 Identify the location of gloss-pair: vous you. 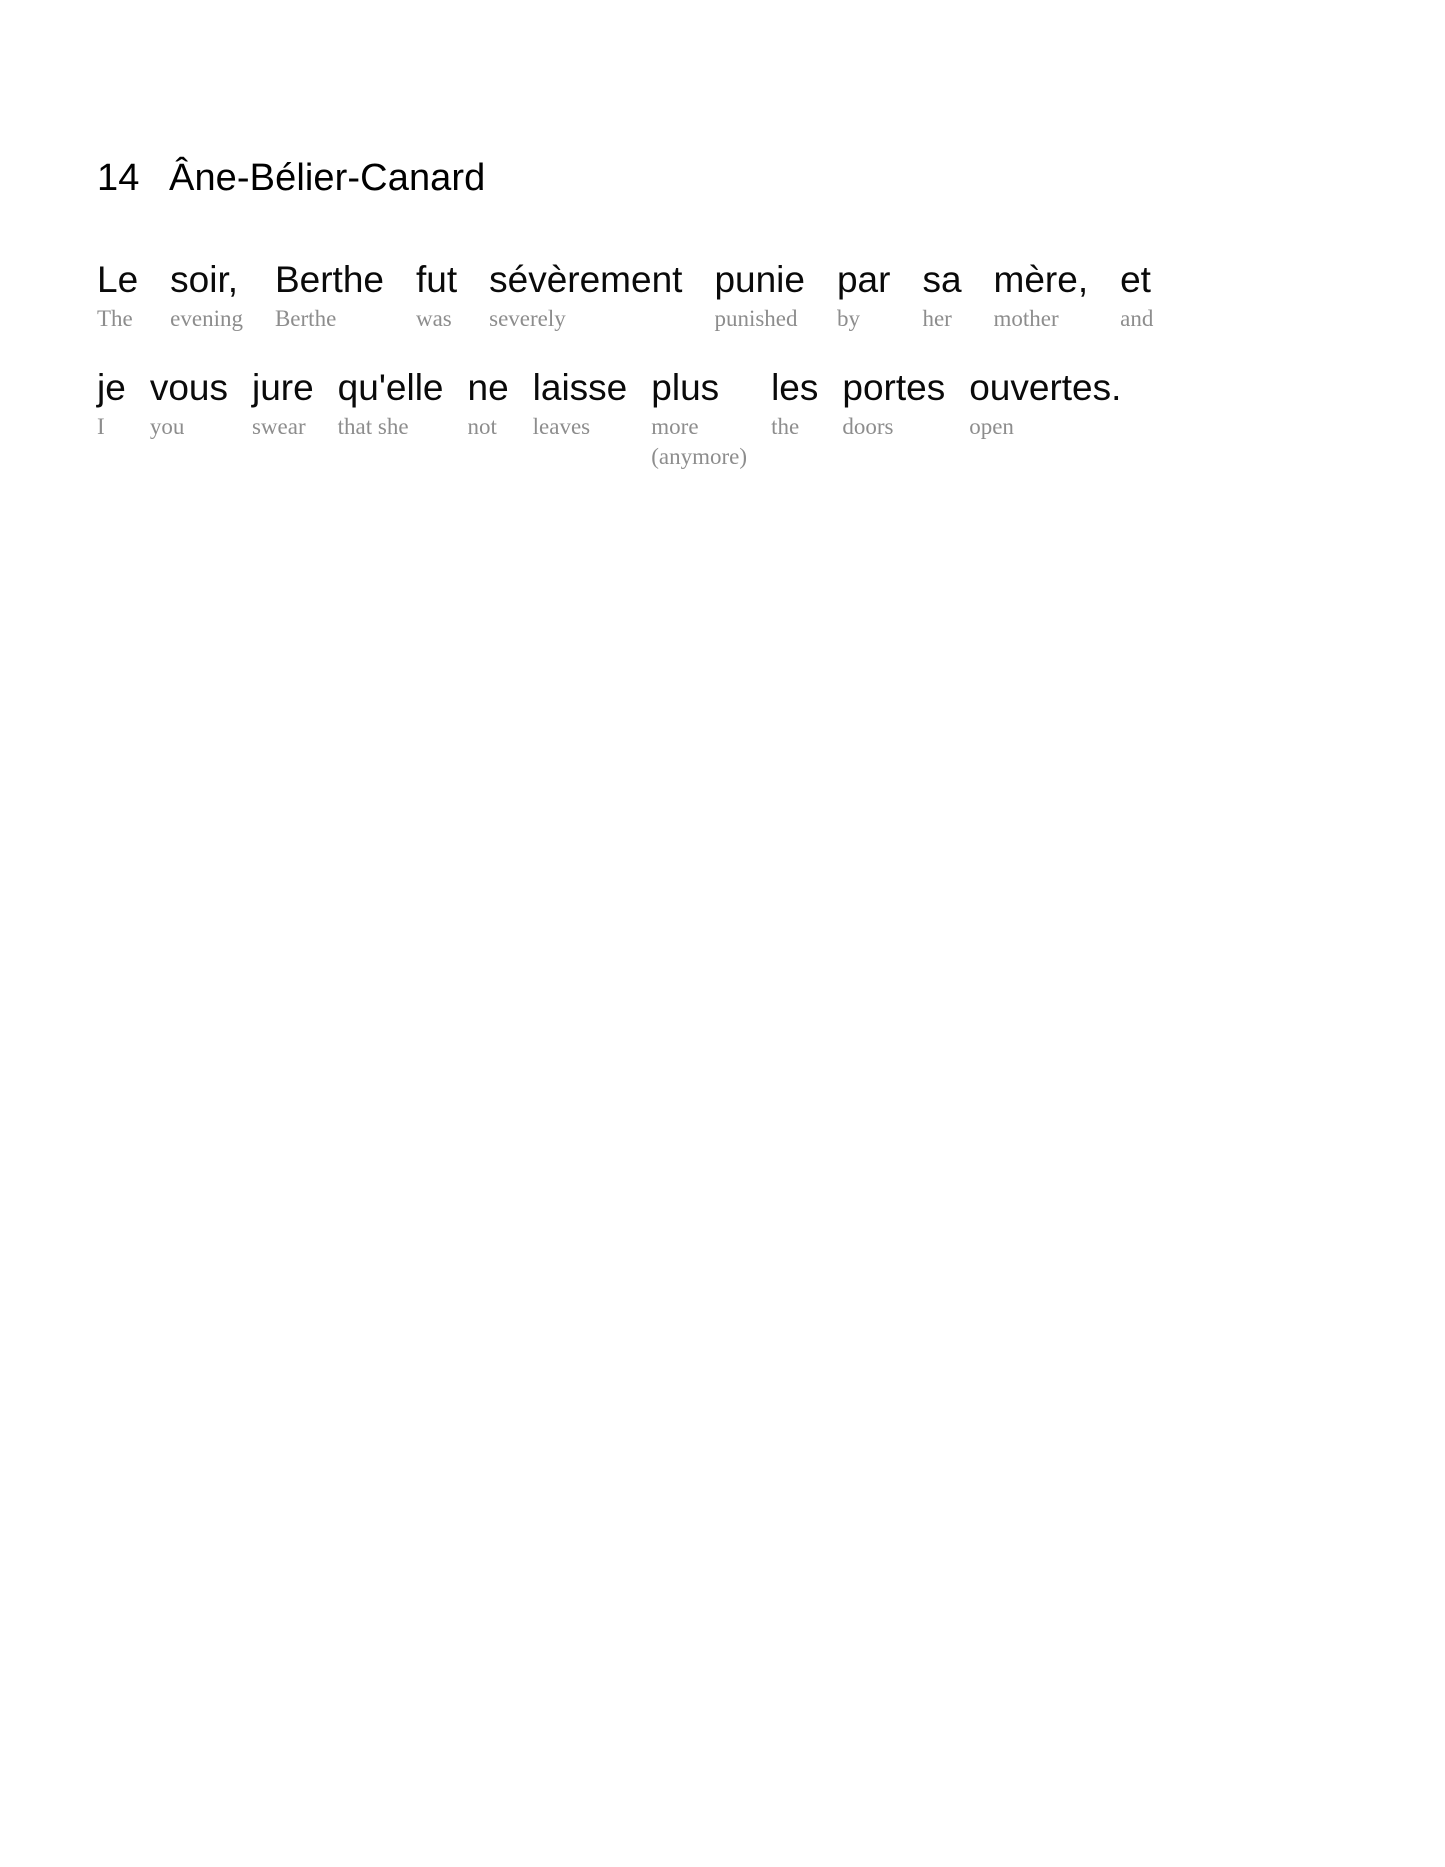
(189, 404).